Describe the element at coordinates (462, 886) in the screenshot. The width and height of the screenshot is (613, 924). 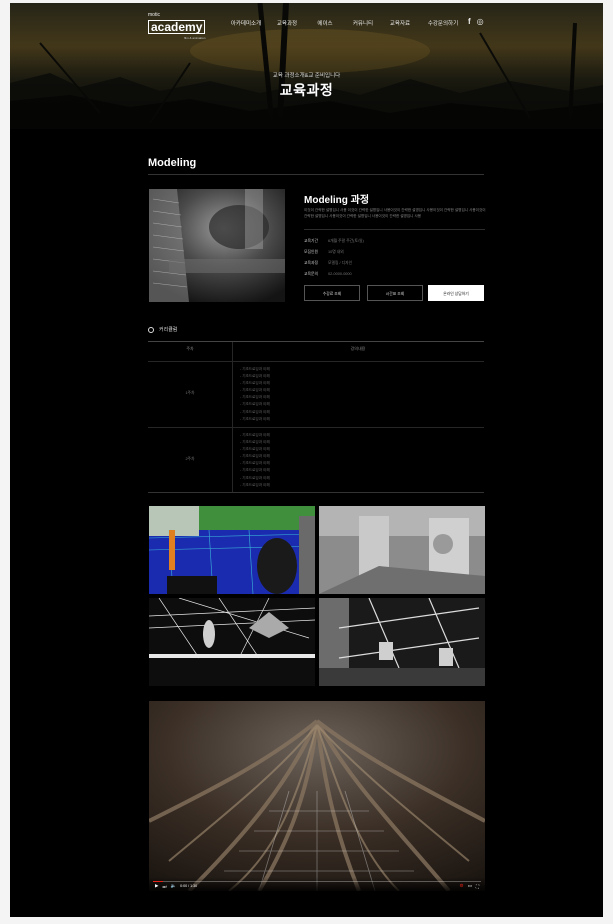
I see `settings-icon: ⚙` at that location.